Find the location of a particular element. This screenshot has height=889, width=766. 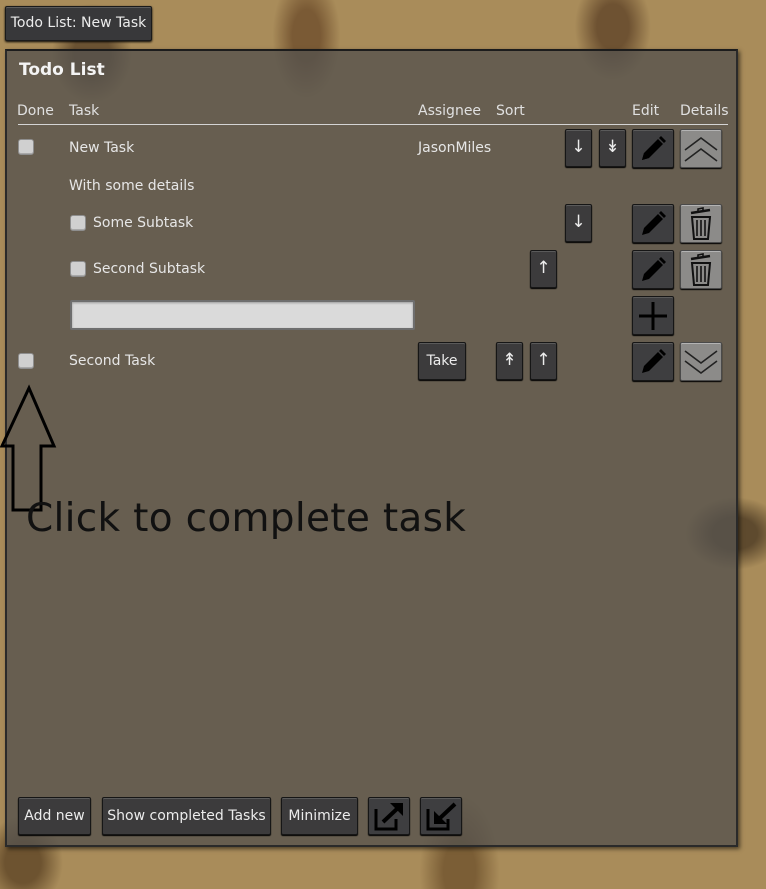

task-1-edit-button is located at coordinates (653, 148).